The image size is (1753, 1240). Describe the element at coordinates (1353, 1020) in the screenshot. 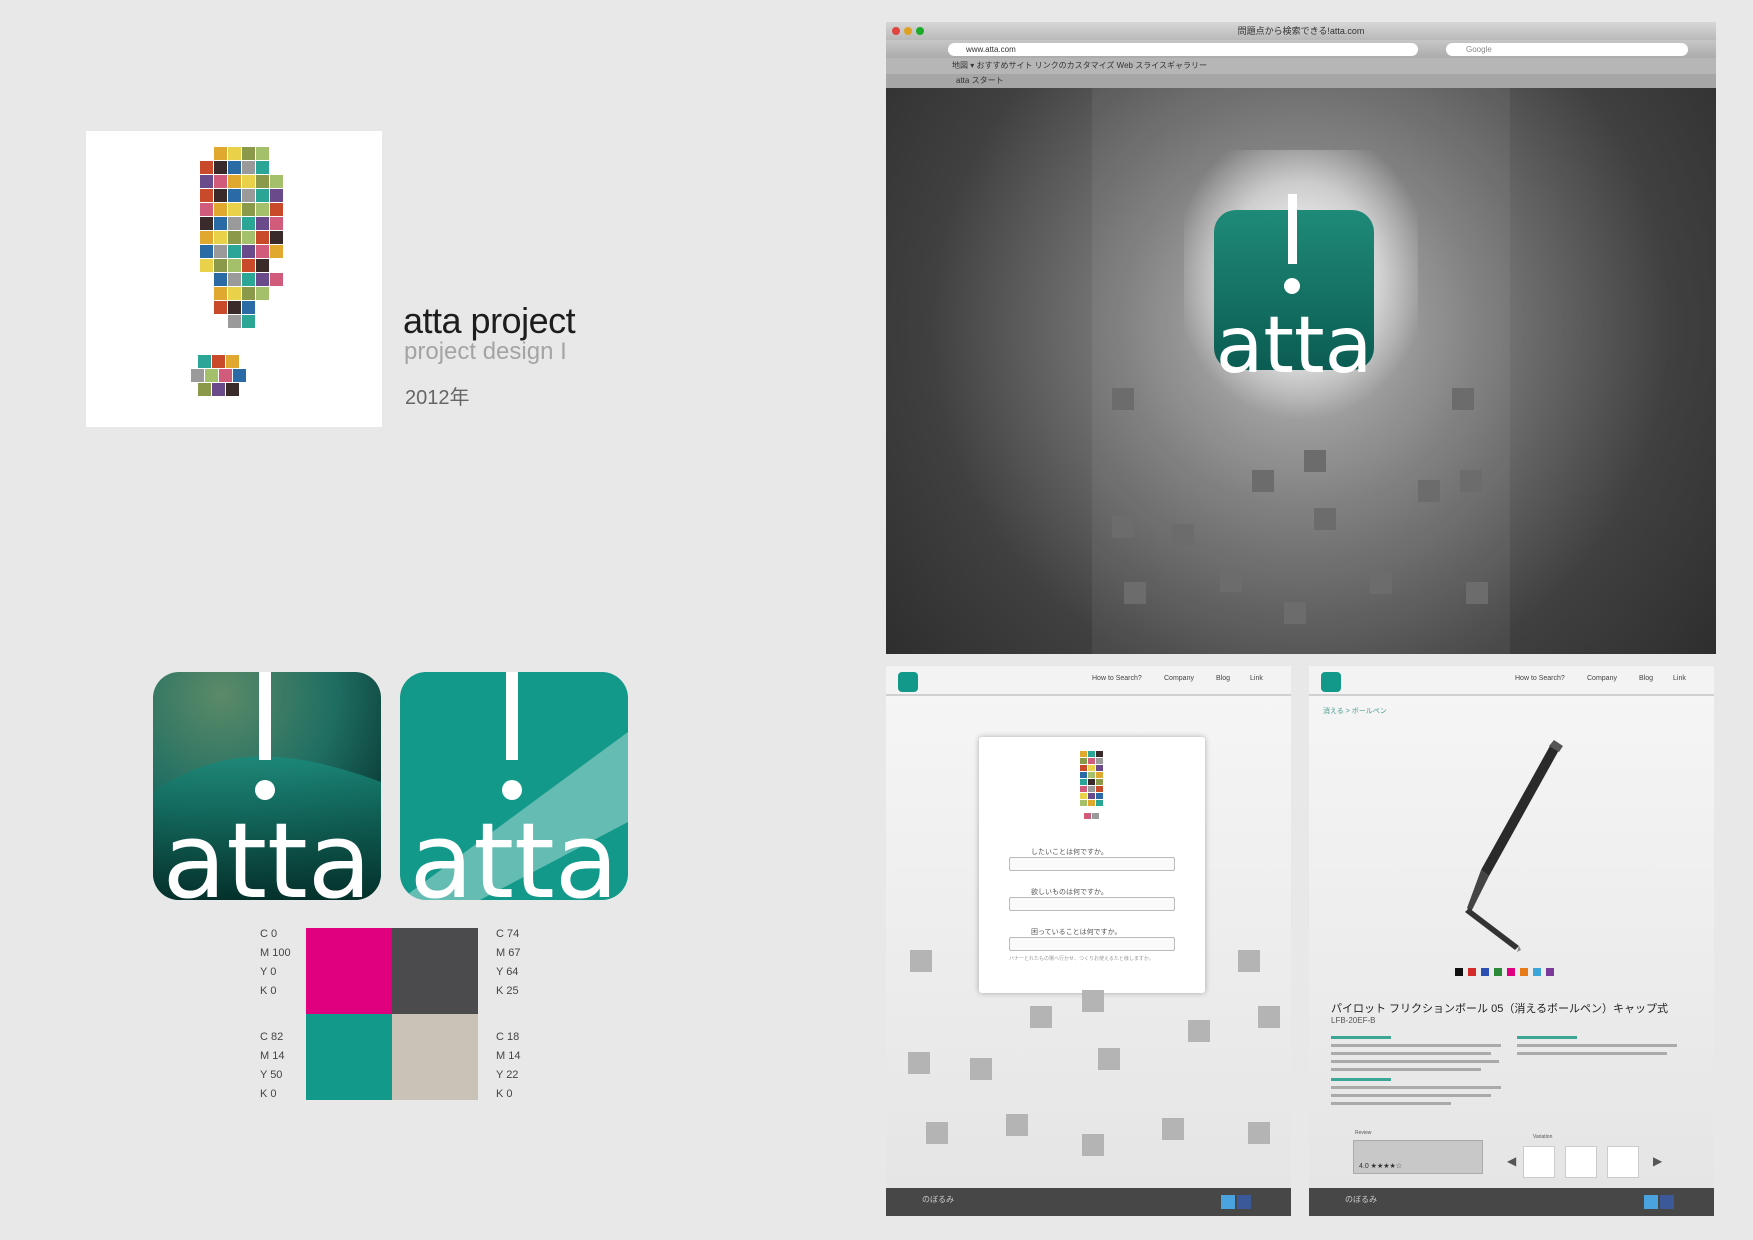

I see `product-code: LFB-20EF-B` at that location.